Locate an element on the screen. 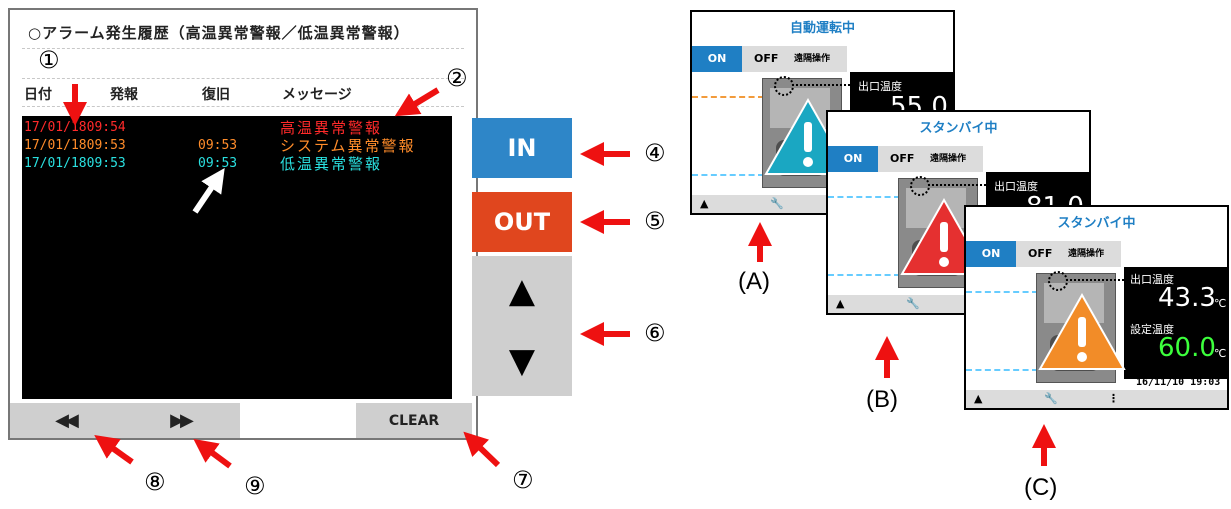  label-b: (B) is located at coordinates (882, 399).